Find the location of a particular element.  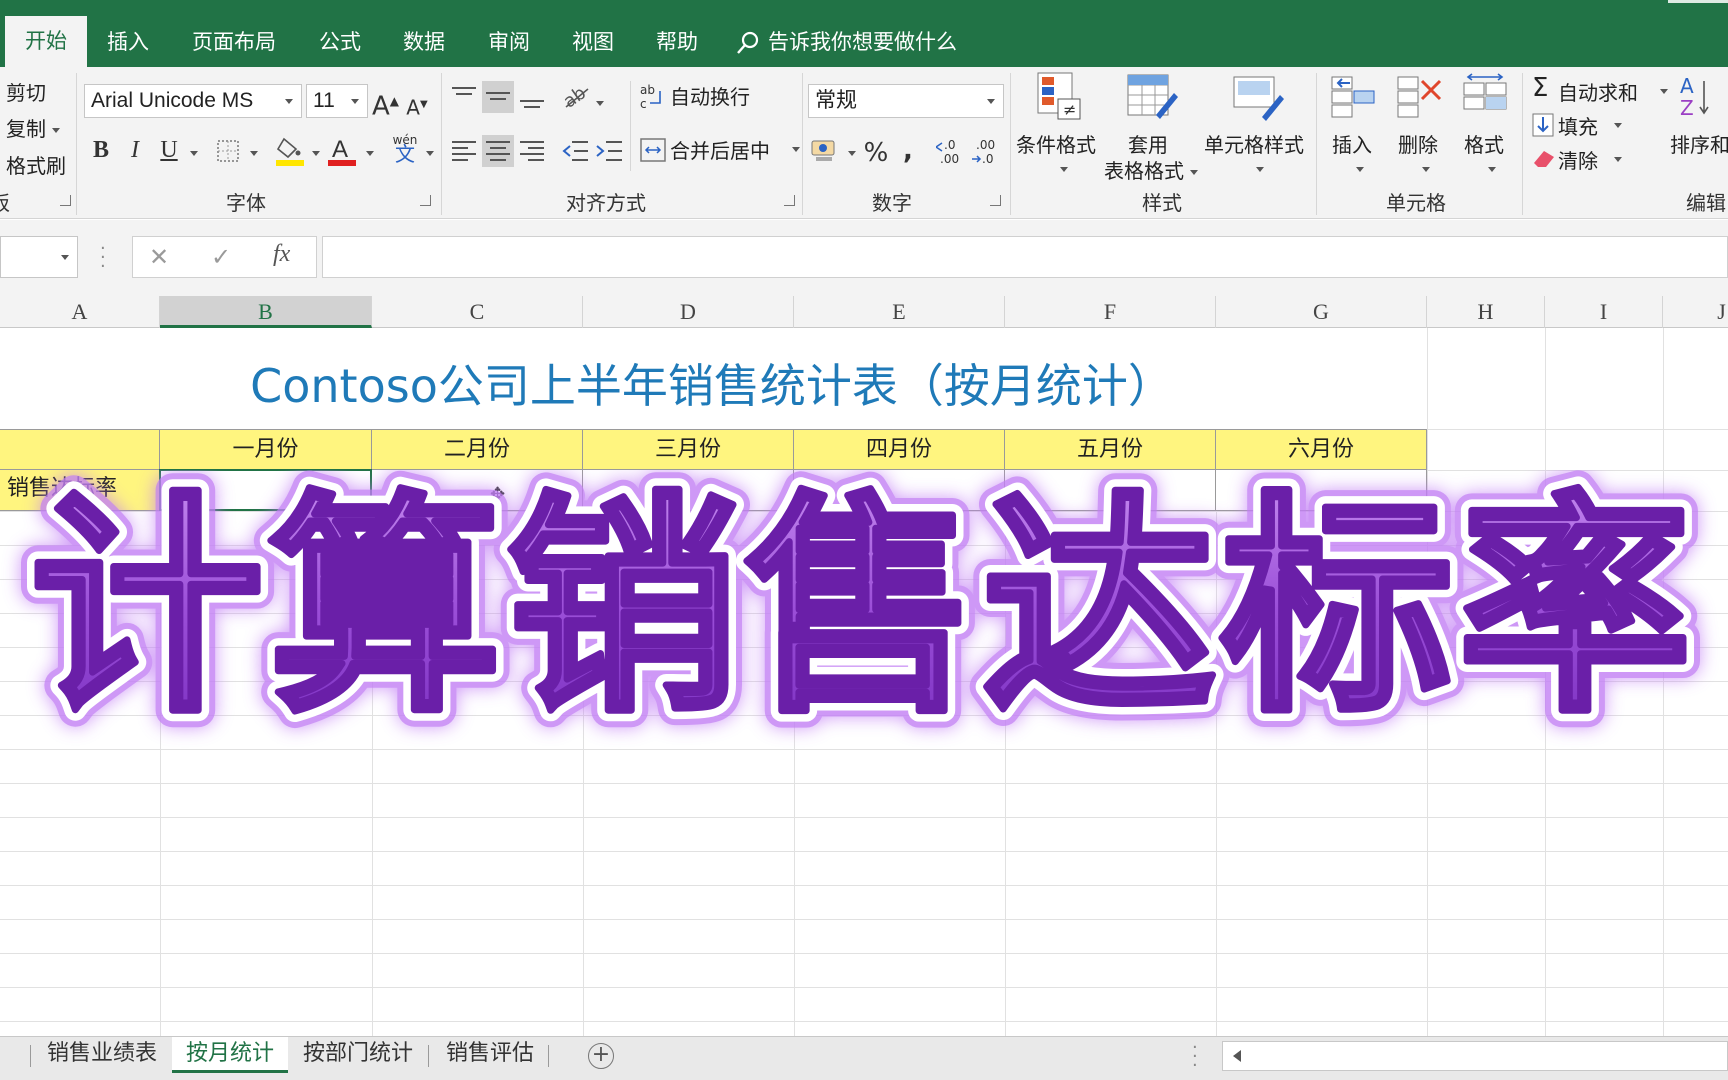

decrease-indent-icon is located at coordinates (576, 151).